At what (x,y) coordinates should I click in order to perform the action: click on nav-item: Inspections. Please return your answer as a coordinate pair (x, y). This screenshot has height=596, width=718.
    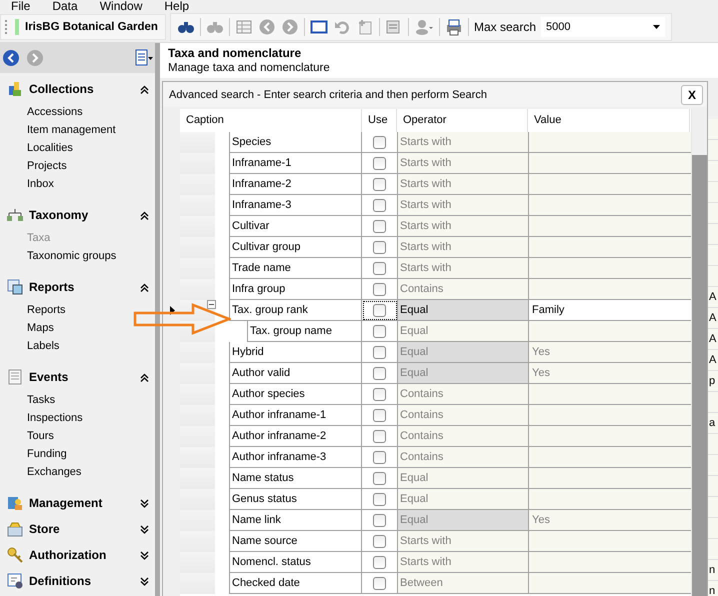
    Looking at the image, I should click on (91, 418).